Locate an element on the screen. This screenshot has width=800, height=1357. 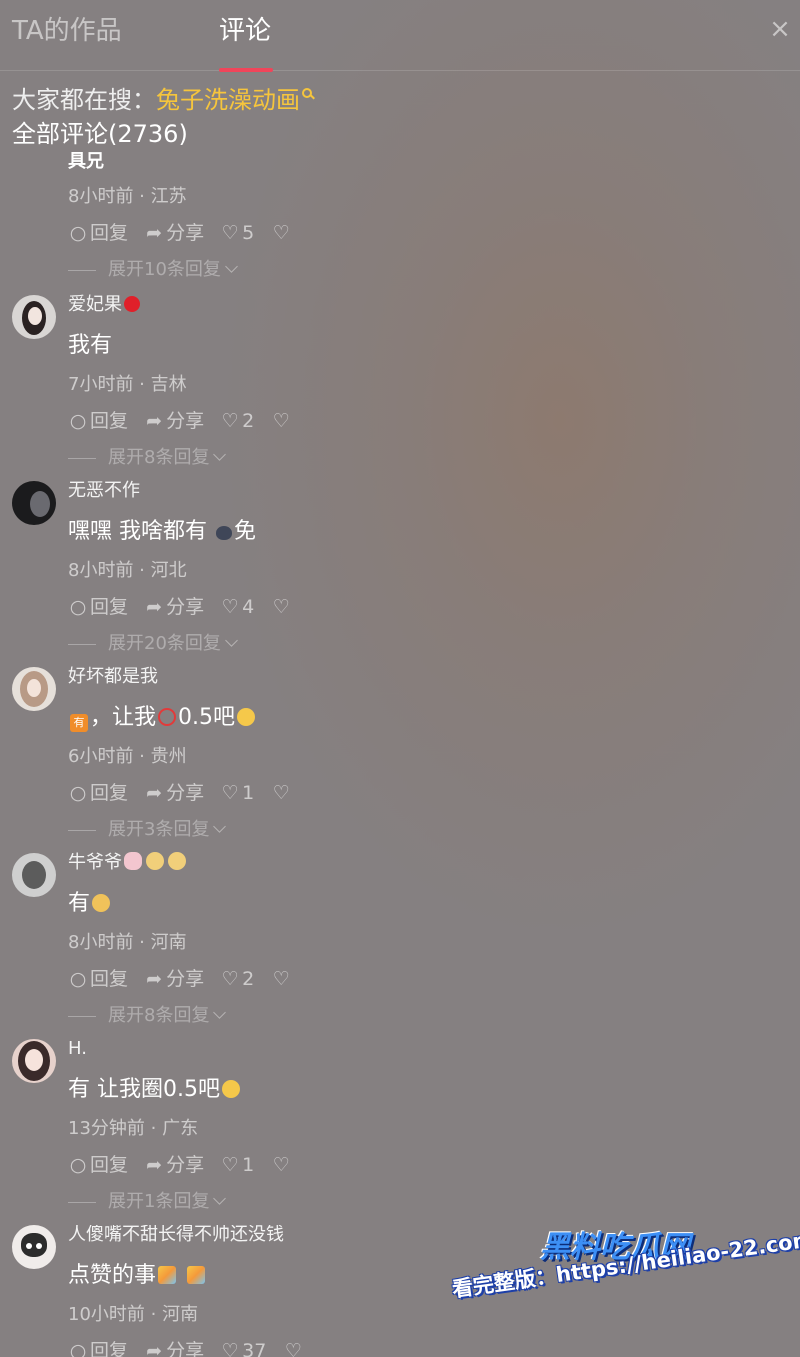
divider-line is located at coordinates (82, 644).